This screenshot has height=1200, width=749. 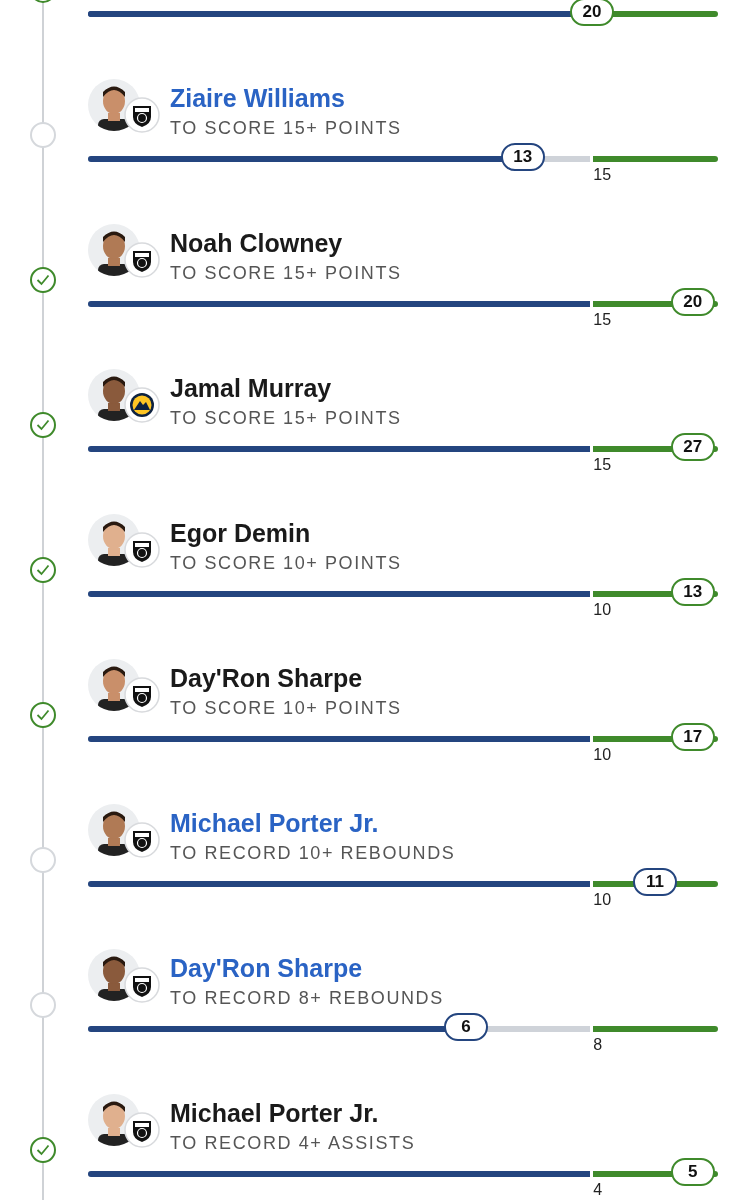 What do you see at coordinates (293, 1143) in the screenshot?
I see `prop-label: TO RECORD 4+ ASSISTS` at bounding box center [293, 1143].